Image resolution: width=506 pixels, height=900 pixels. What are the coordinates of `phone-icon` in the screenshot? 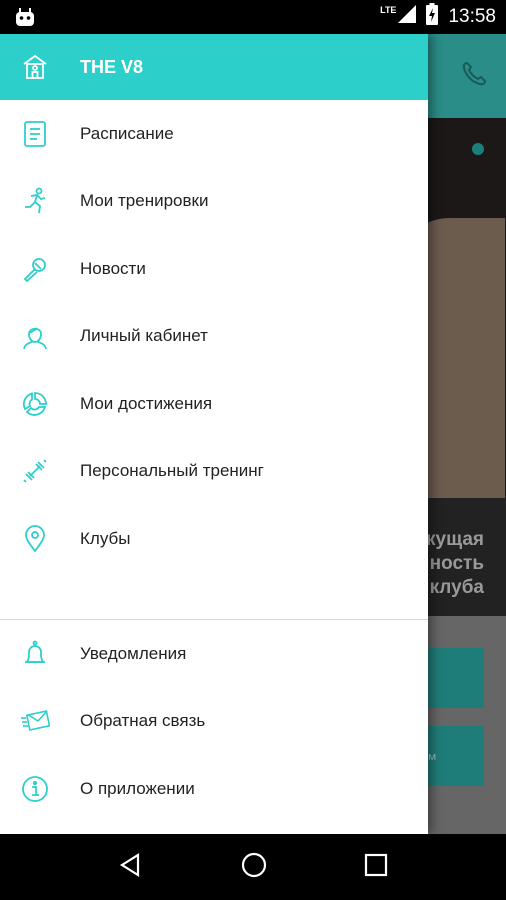 It's located at (474, 76).